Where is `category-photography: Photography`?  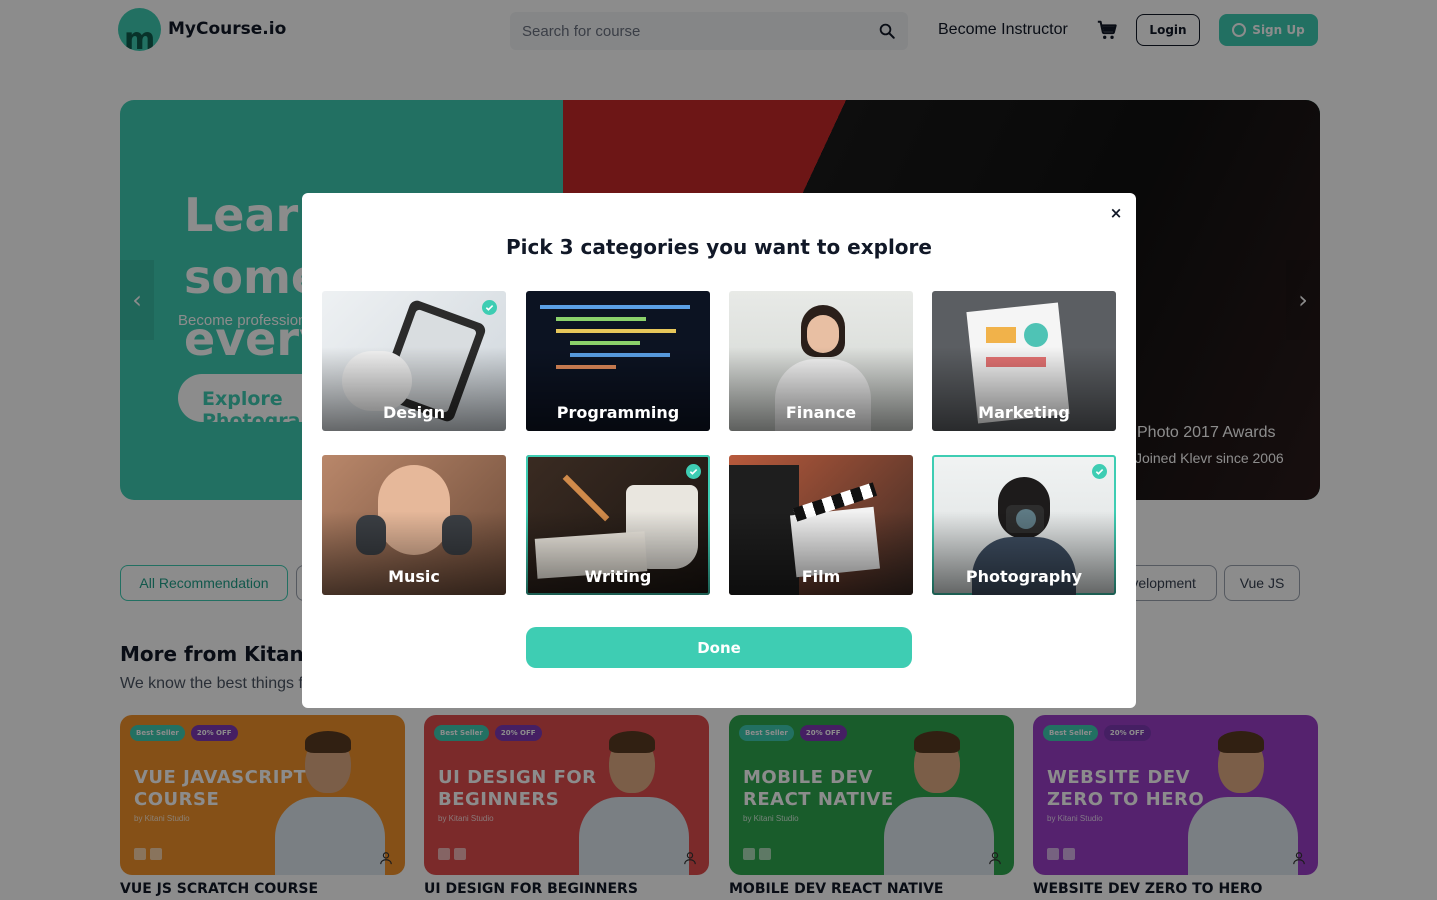 category-photography: Photography is located at coordinates (1024, 525).